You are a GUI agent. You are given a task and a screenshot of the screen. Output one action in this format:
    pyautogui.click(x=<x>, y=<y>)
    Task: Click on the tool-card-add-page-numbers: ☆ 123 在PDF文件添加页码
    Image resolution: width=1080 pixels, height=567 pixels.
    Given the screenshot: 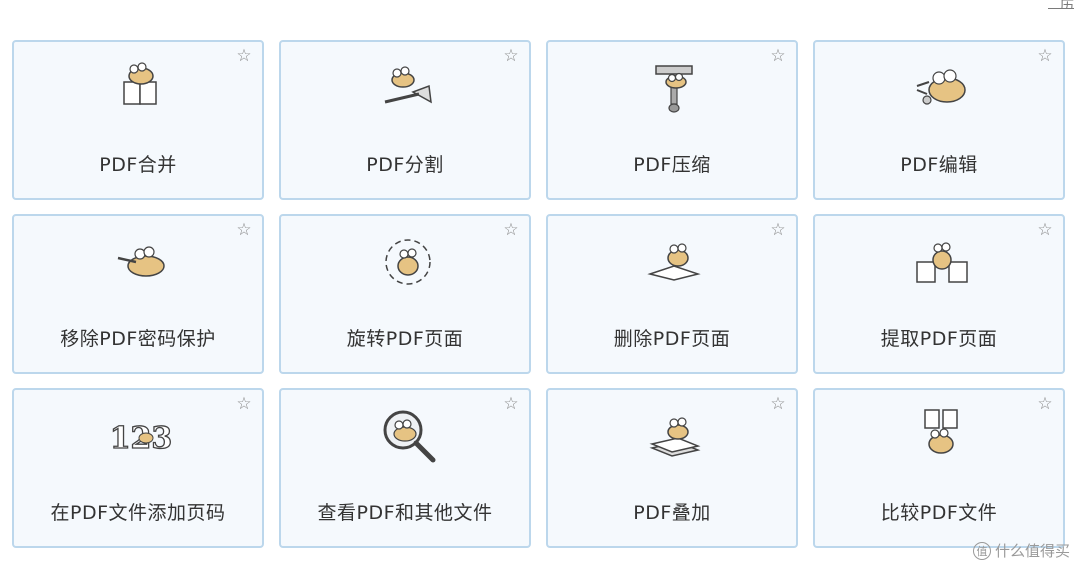 What is the action you would take?
    pyautogui.click(x=138, y=468)
    